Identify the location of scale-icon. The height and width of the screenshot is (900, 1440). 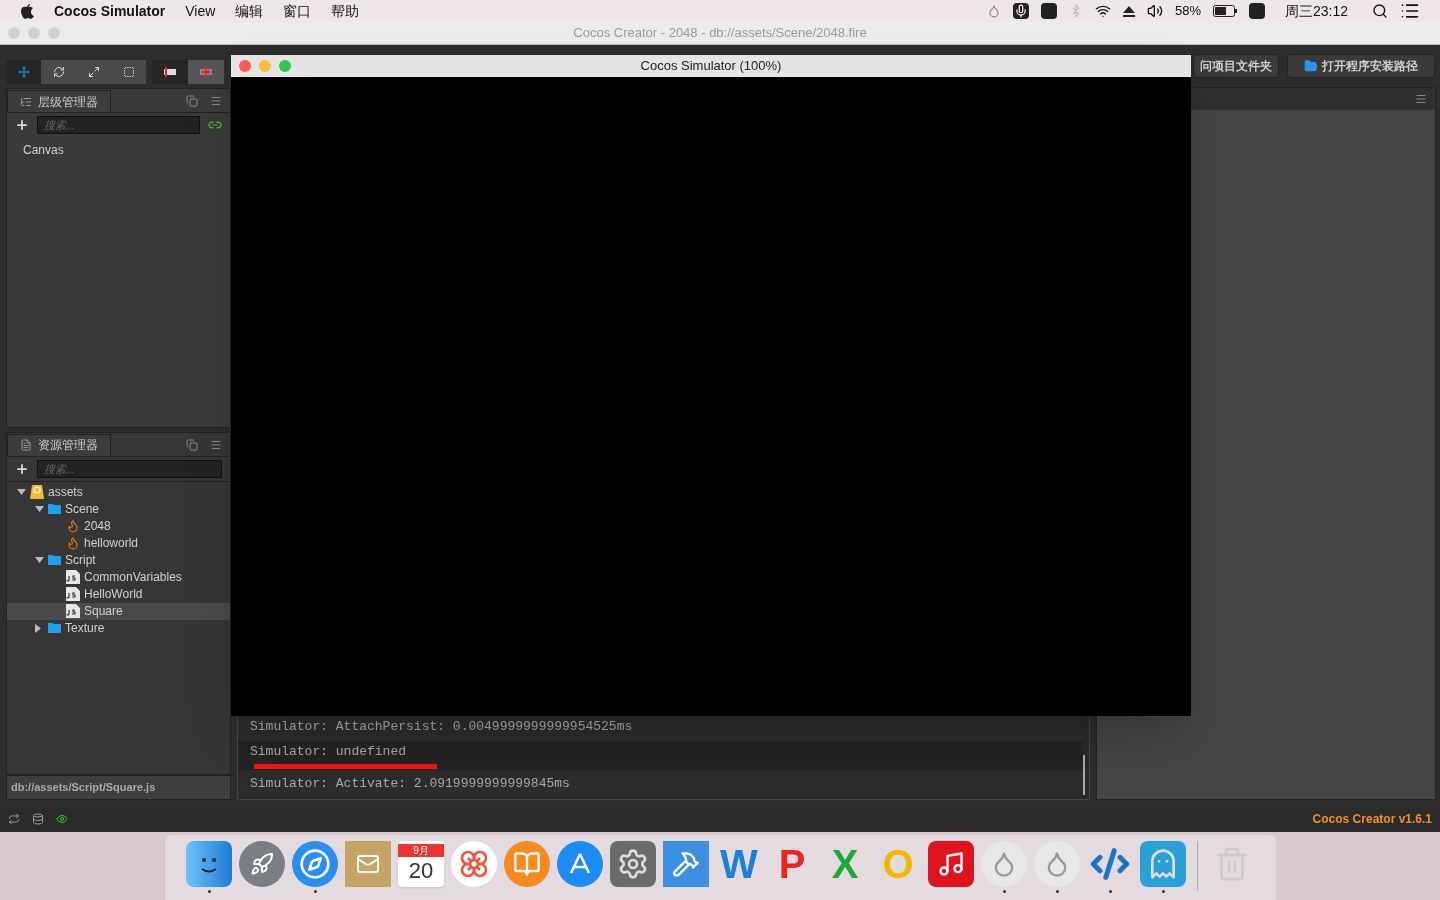
(93, 72).